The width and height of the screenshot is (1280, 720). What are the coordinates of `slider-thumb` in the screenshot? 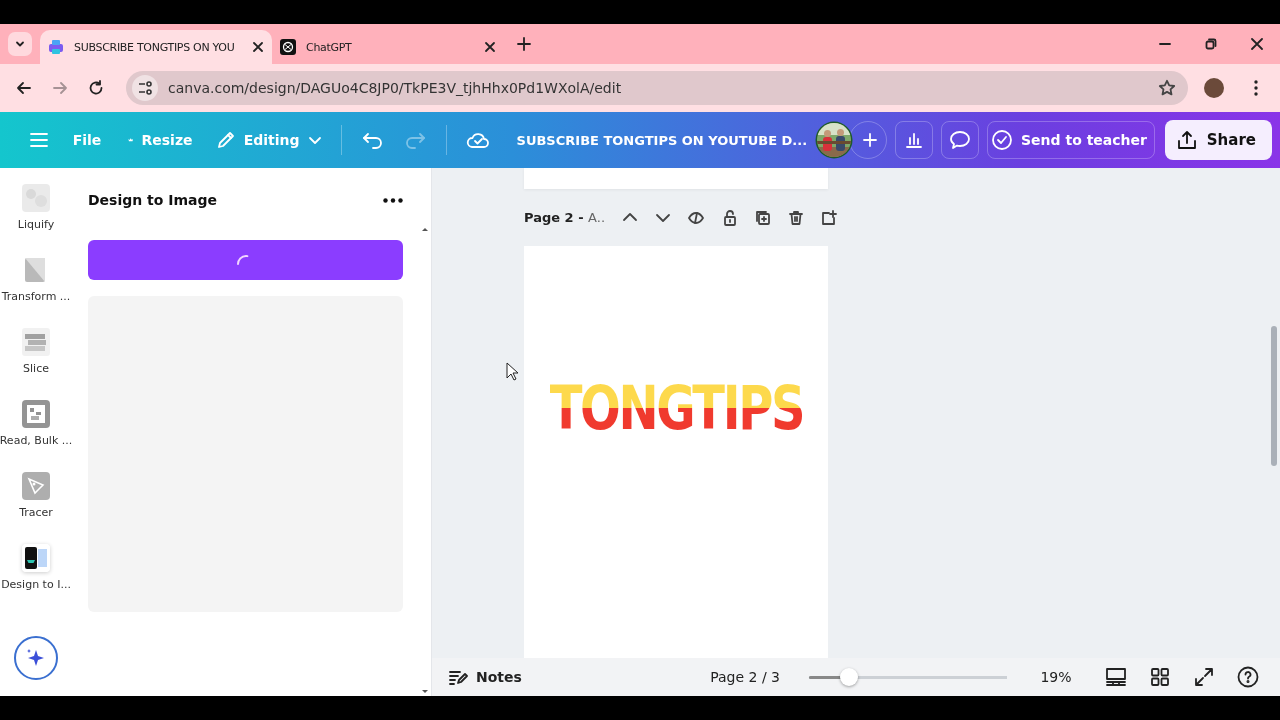 It's located at (848, 677).